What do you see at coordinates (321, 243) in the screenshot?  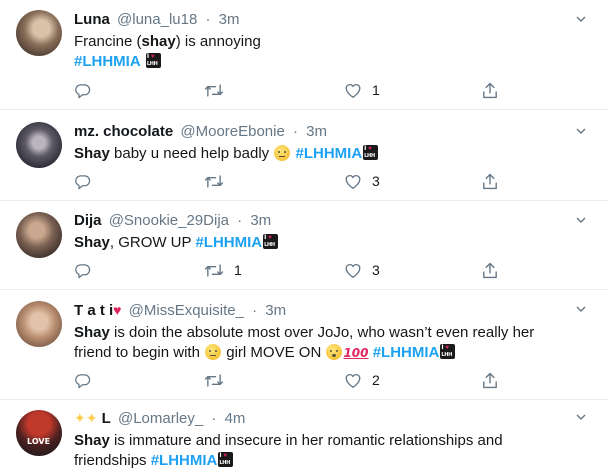 I see `tweet-text: Shay, GROW UP #LHHMIA I ♥ LHH` at bounding box center [321, 243].